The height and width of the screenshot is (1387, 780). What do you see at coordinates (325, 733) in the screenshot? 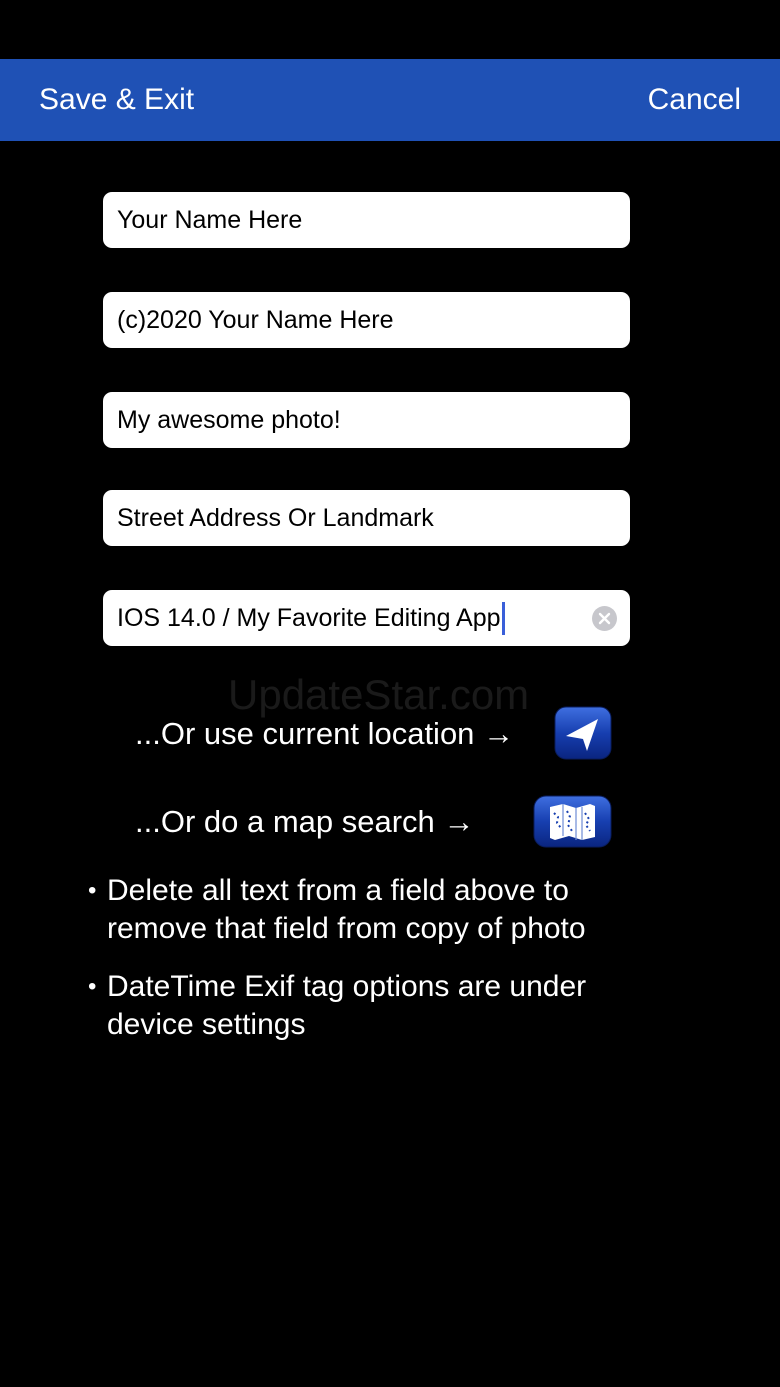
I see `current-location-label: ...Or use current location →` at bounding box center [325, 733].